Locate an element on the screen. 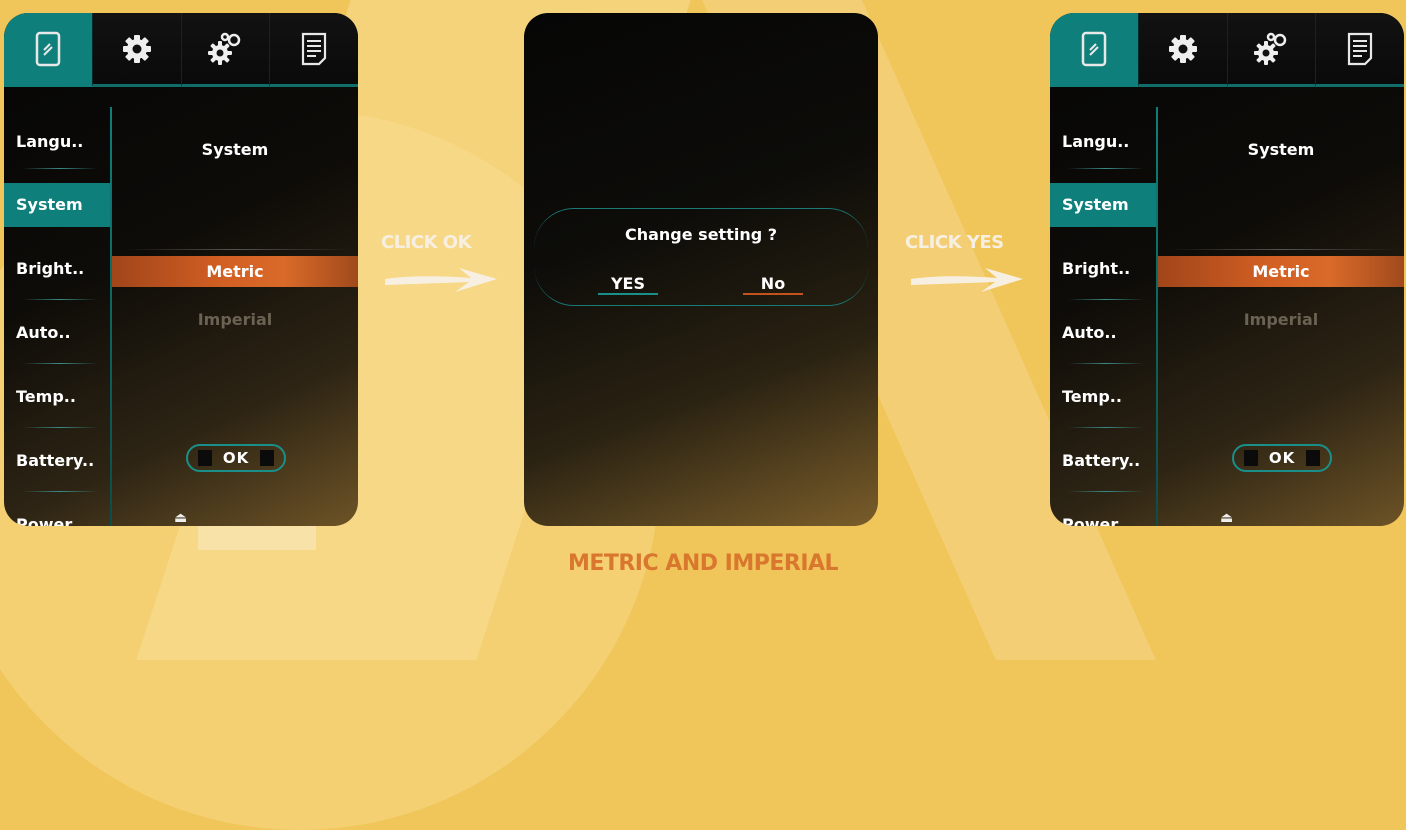  no-button: No is located at coordinates (773, 284).